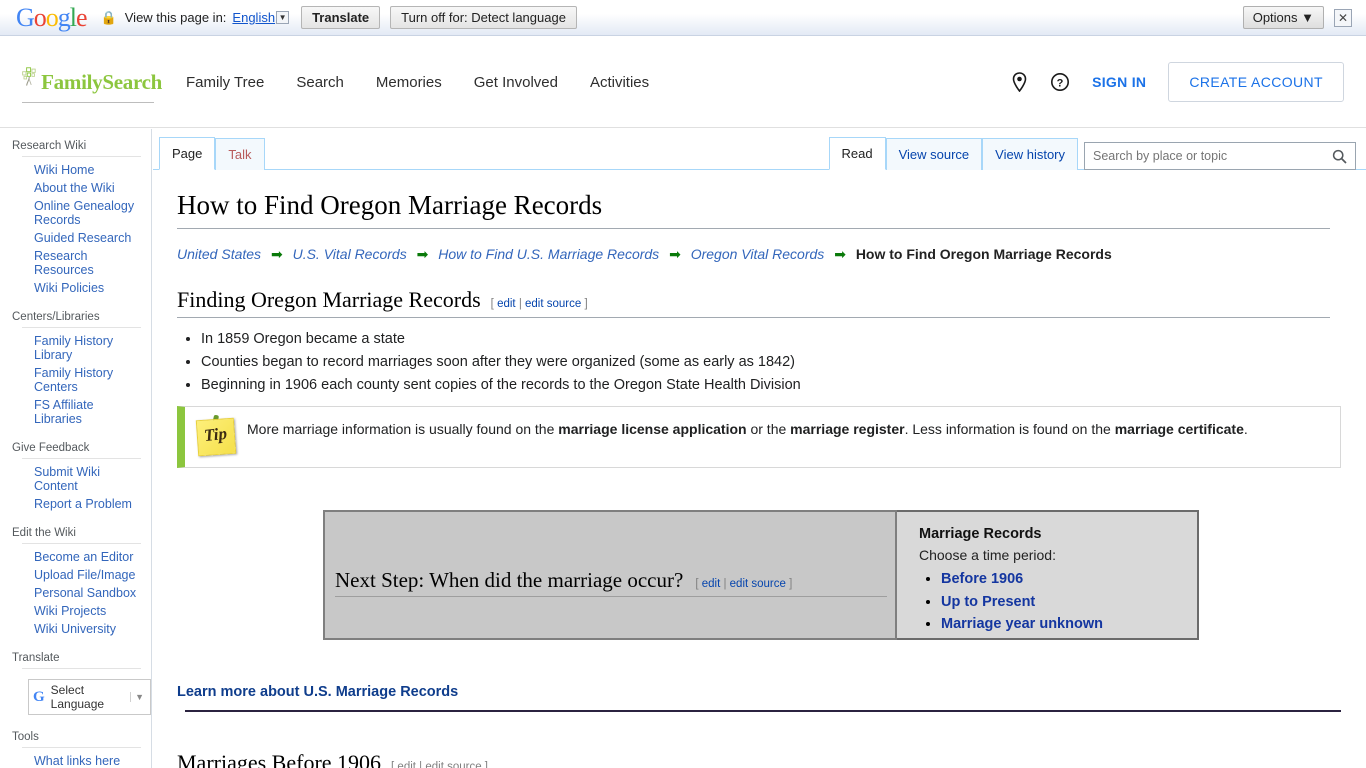 This screenshot has height=768, width=1366. Describe the element at coordinates (75, 593) in the screenshot. I see `sidebar-item-personal-sandbox: Personal Sandbox` at that location.